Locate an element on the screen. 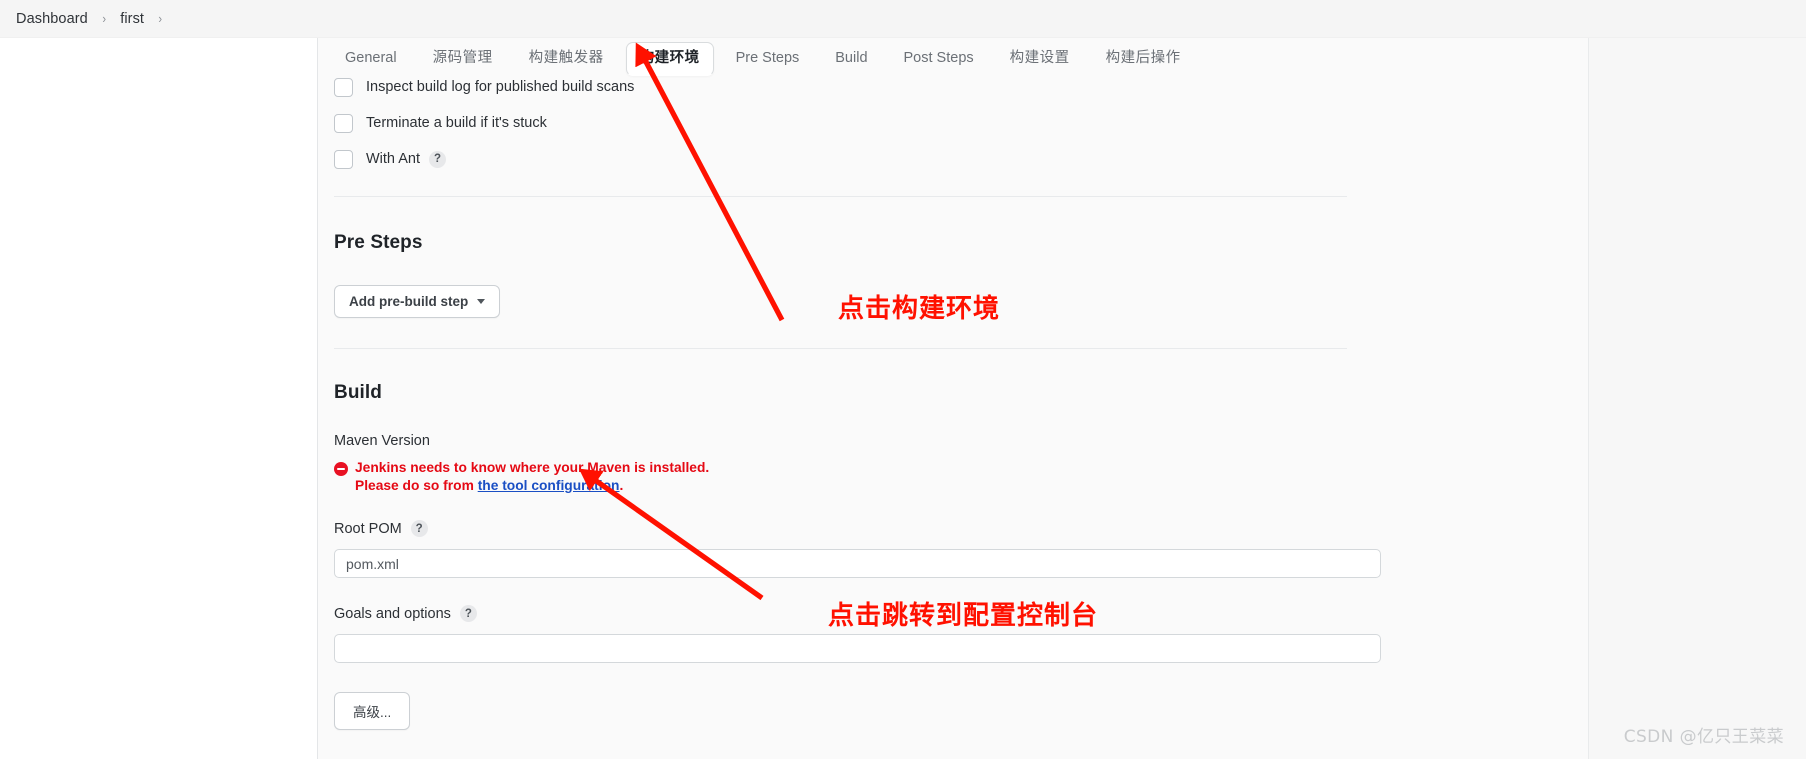 The image size is (1806, 759). add-pre-build-step-label: Add pre-build step is located at coordinates (409, 301).